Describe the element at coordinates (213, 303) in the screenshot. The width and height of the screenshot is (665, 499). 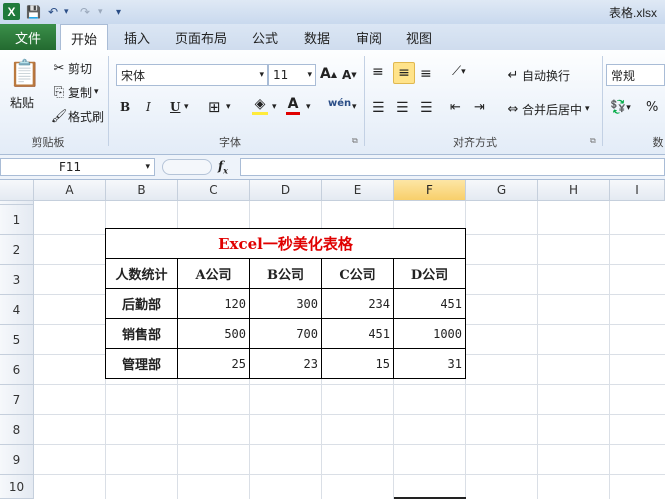
I see `table-cell: 120` at that location.